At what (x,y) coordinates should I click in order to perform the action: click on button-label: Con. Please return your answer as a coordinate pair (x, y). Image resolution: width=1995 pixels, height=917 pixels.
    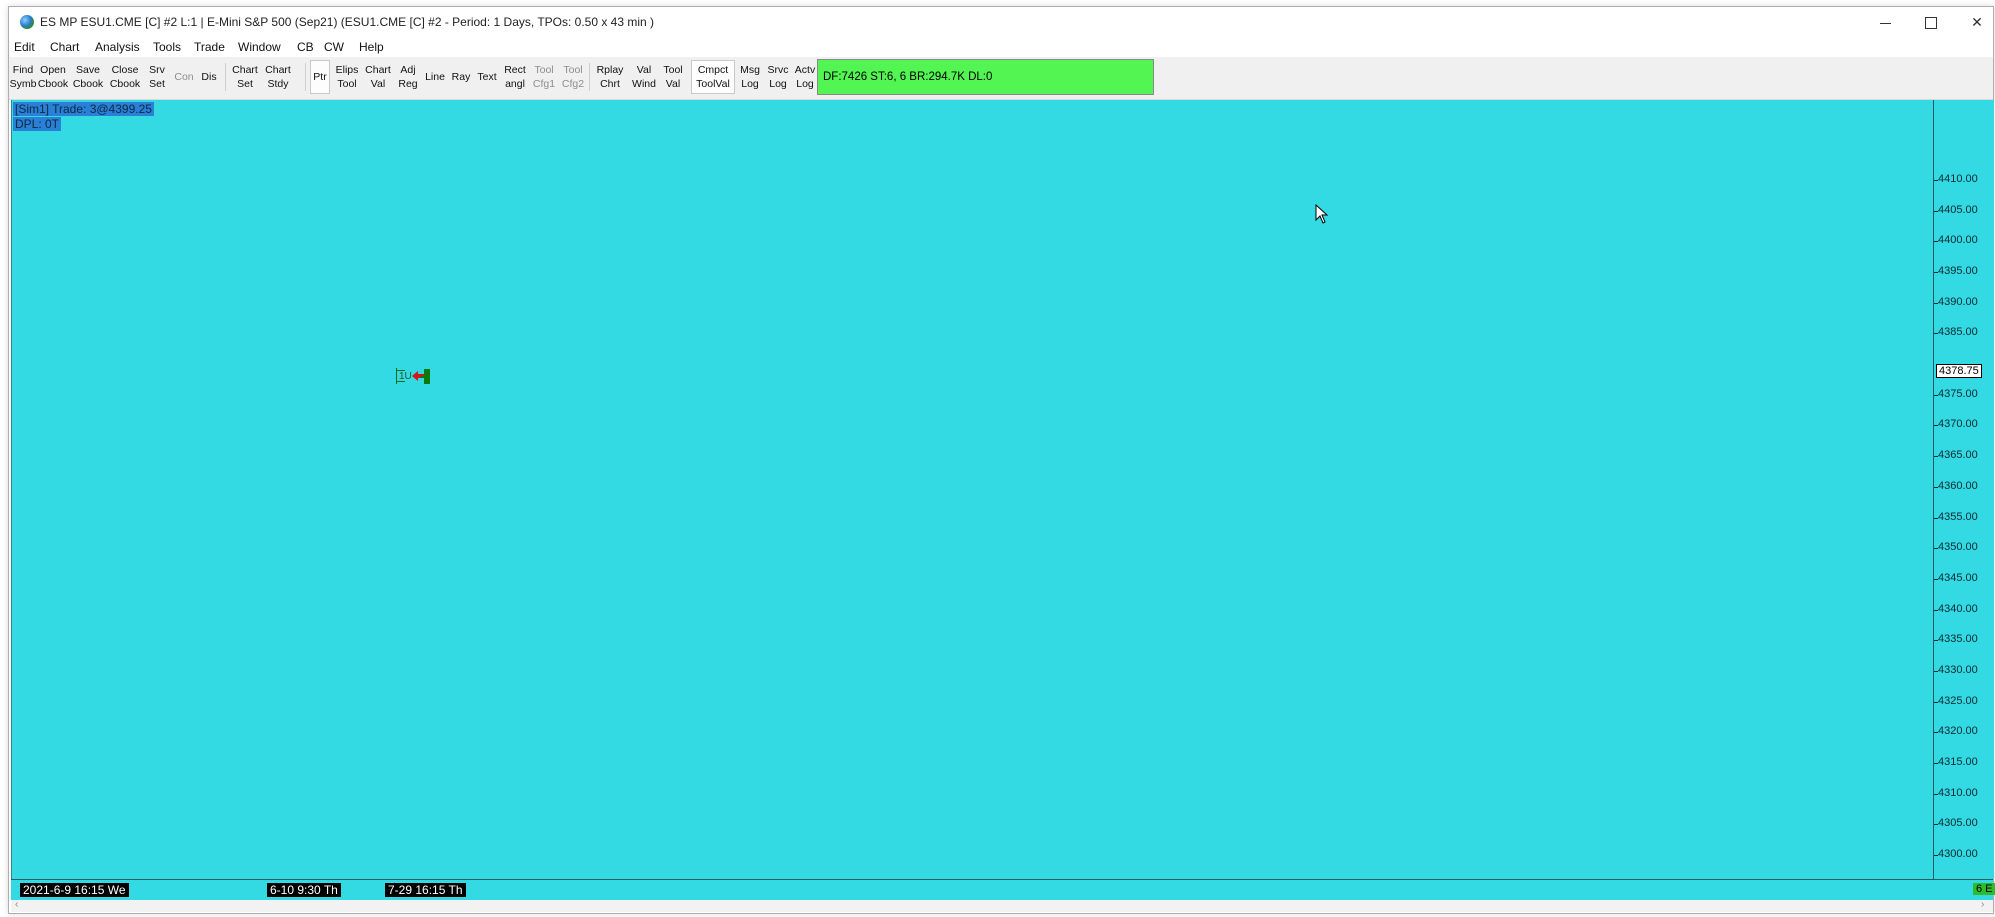
    Looking at the image, I should click on (184, 77).